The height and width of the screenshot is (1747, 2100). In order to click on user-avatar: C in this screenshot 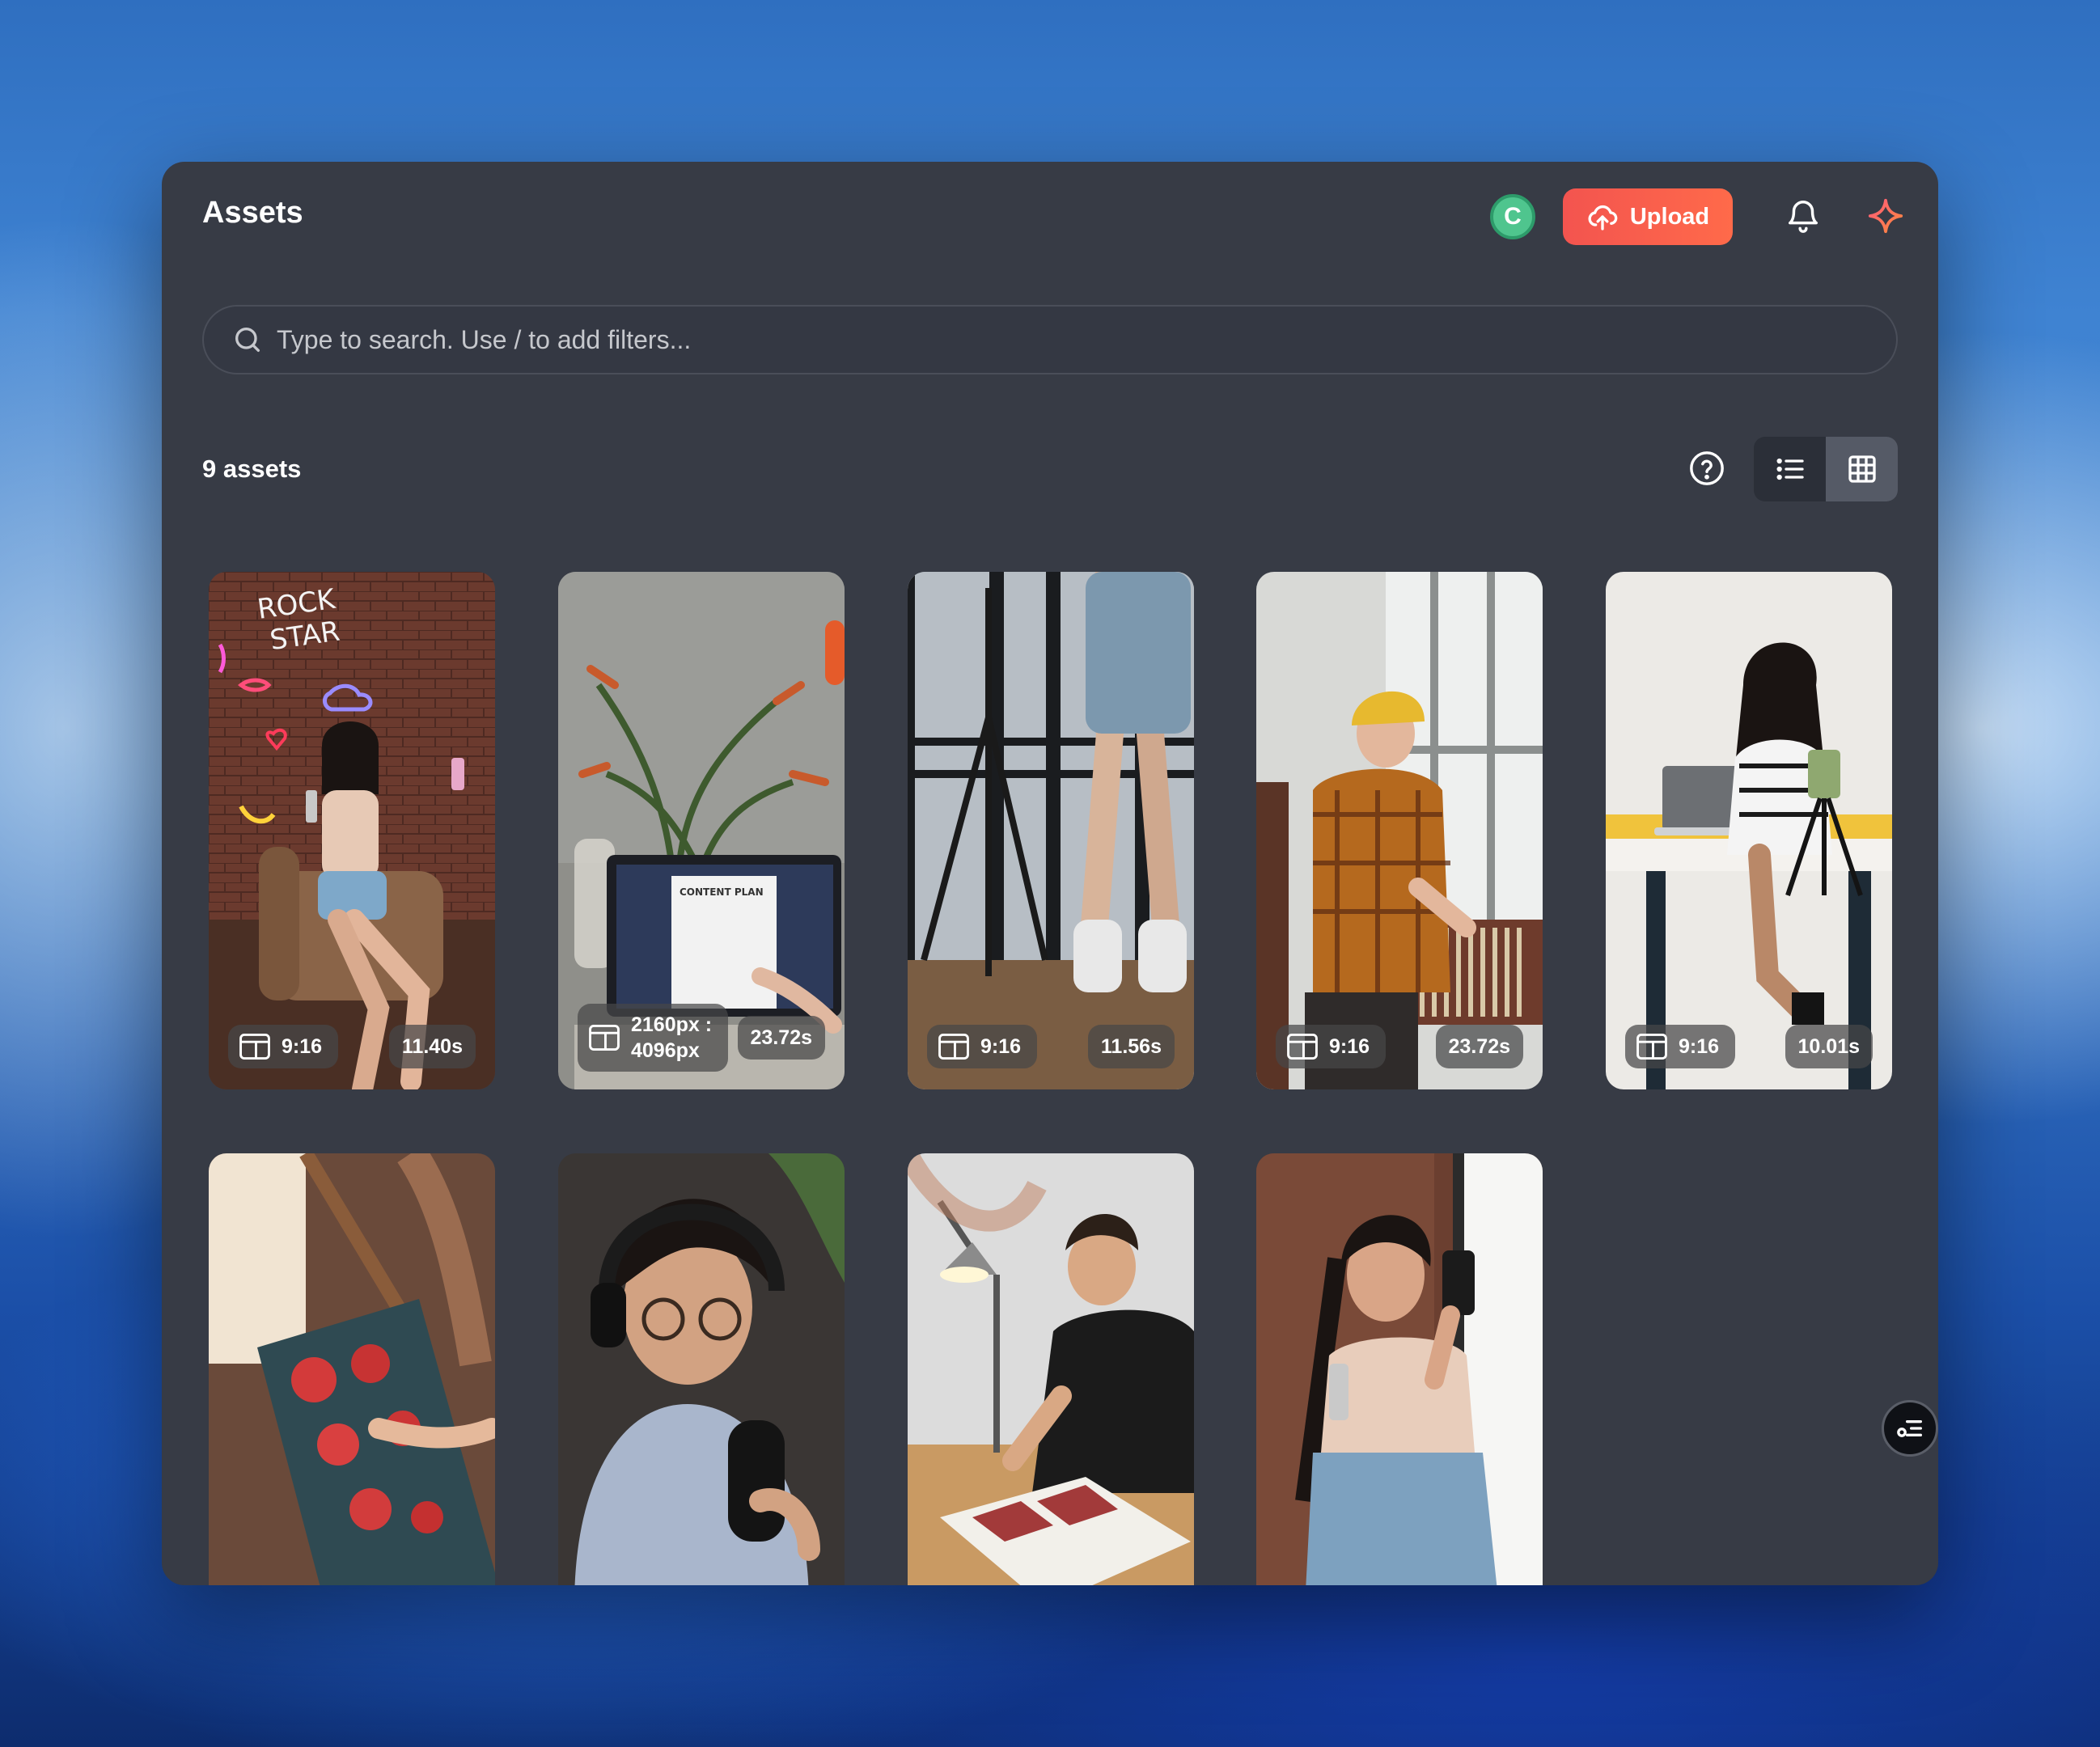, I will do `click(1513, 216)`.